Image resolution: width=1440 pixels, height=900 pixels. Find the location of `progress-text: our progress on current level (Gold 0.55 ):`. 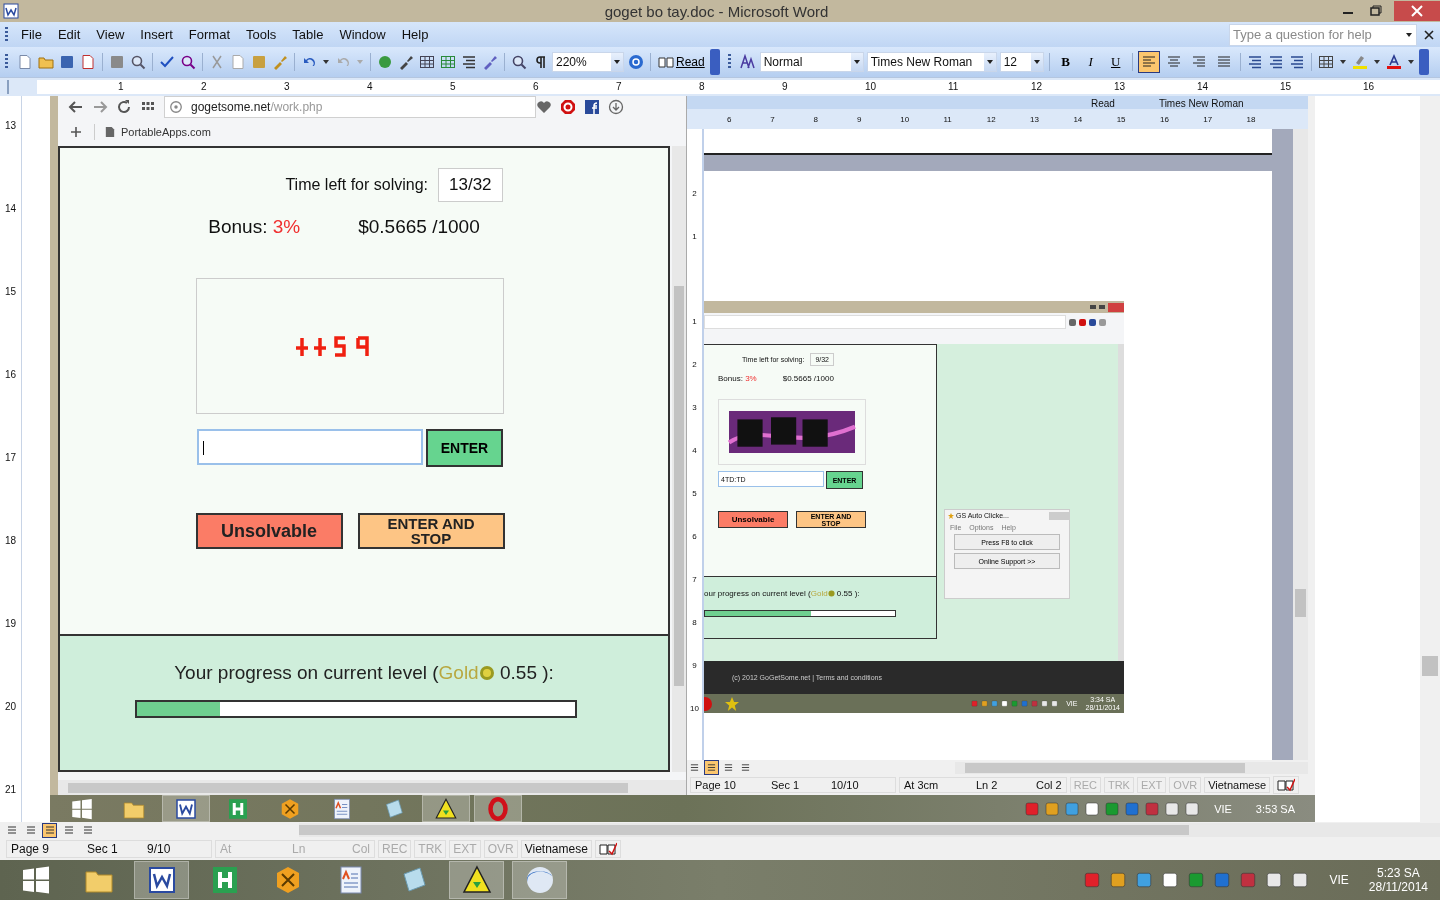

progress-text: our progress on current level (Gold 0.55 ): is located at coordinates (782, 593).